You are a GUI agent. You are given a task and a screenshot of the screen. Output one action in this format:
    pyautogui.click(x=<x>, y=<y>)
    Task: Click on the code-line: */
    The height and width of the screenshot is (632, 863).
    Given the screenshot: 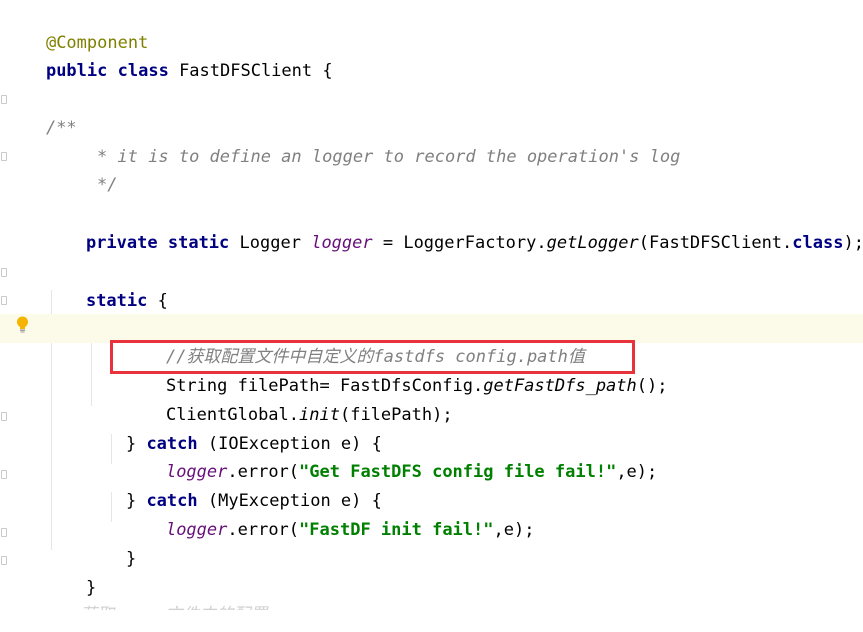 What is the action you would take?
    pyautogui.click(x=431, y=168)
    